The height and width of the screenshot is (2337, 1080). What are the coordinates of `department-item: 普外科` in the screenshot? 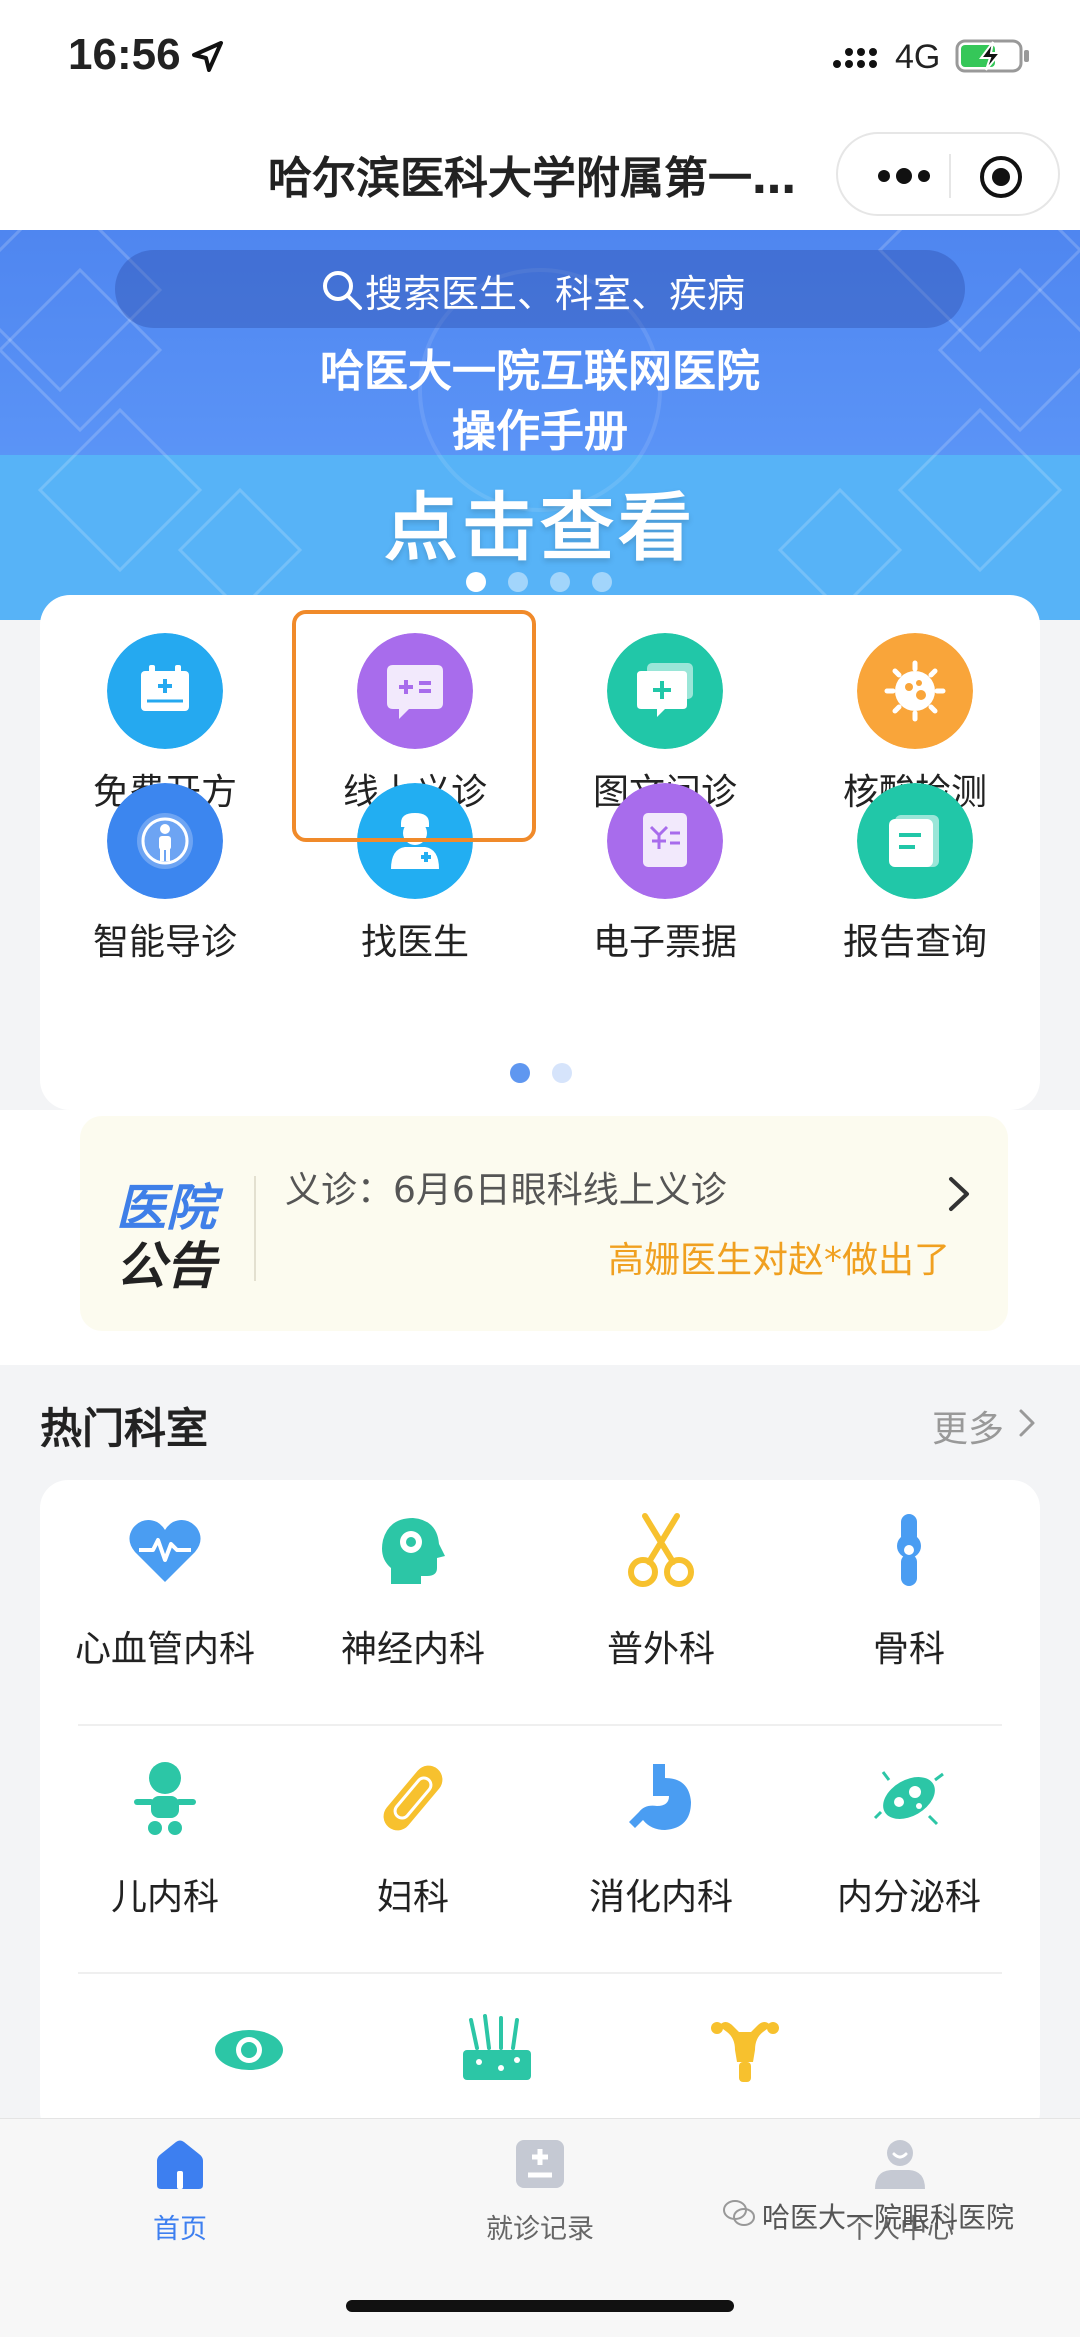 It's located at (661, 1610).